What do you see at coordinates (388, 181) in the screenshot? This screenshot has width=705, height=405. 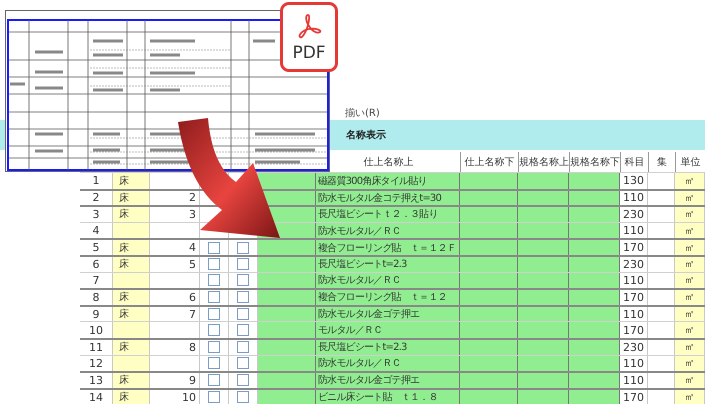 I see `table-cell: 磁器質300角床タイル貼り` at bounding box center [388, 181].